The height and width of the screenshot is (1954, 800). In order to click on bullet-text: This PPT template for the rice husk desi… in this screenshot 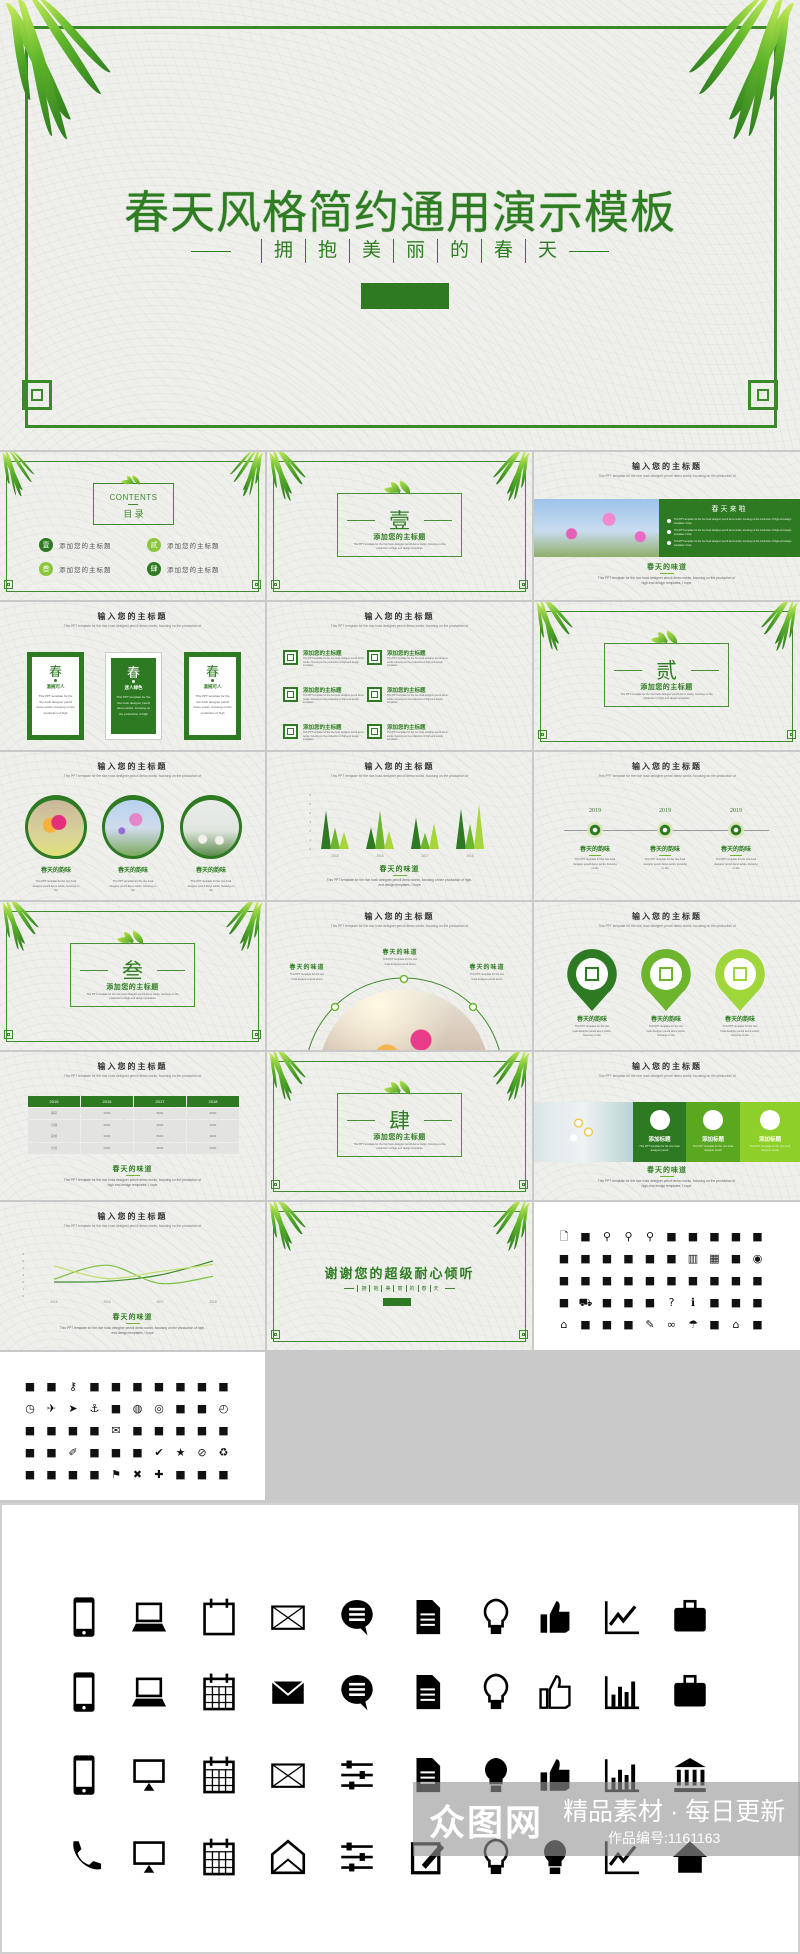, I will do `click(733, 521)`.